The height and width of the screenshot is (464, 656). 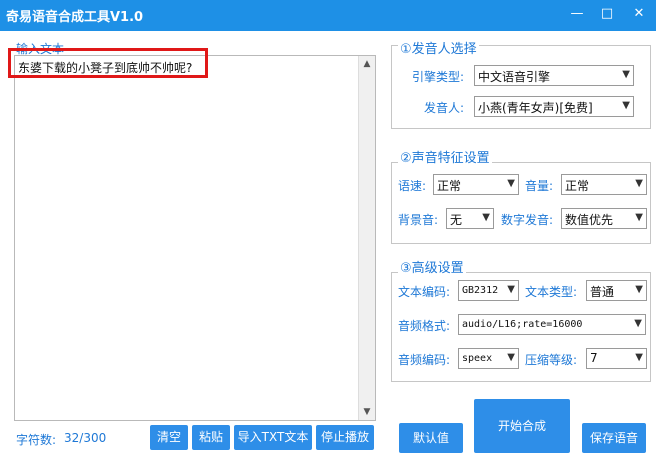 What do you see at coordinates (424, 292) in the screenshot?
I see `text-encoding-label: 文本编码:` at bounding box center [424, 292].